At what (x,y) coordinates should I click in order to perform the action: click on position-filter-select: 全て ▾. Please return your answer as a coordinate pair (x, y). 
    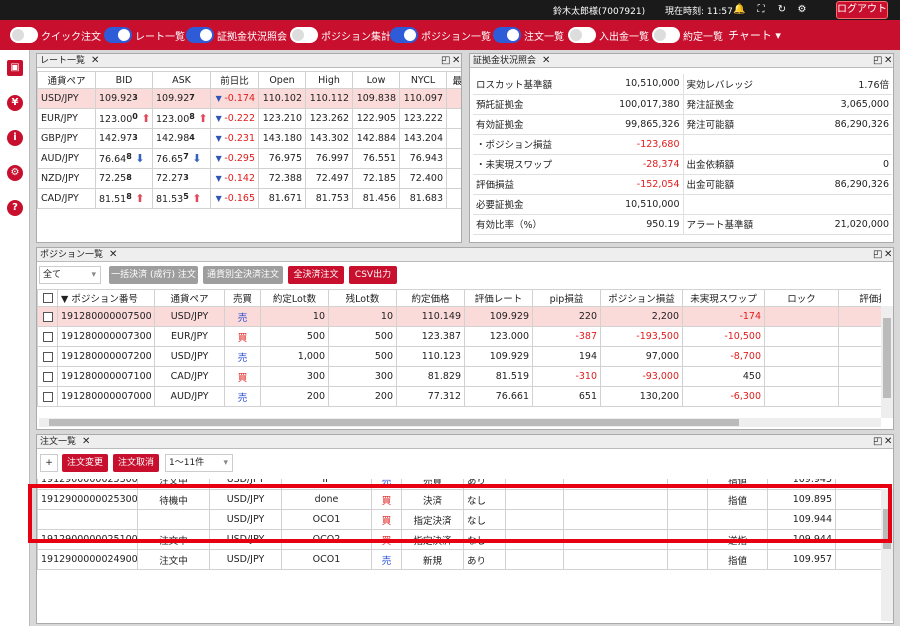
    Looking at the image, I should click on (70, 275).